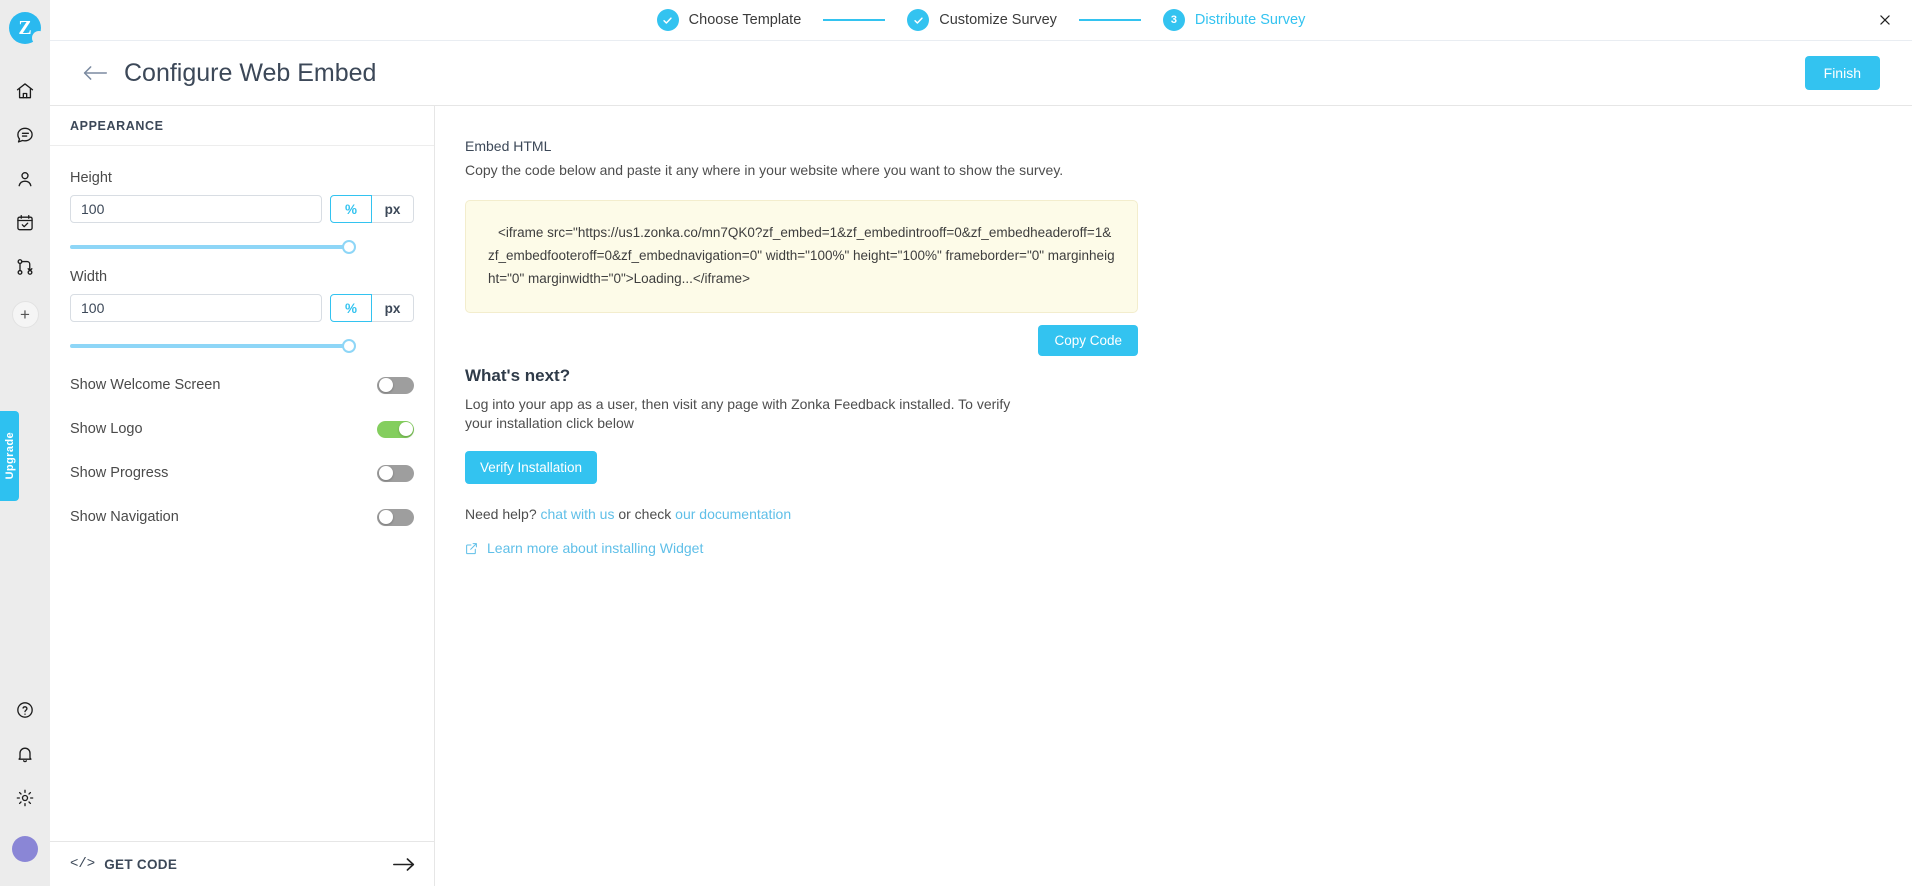 Image resolution: width=1912 pixels, height=886 pixels. What do you see at coordinates (998, 20) in the screenshot?
I see `step-label: Customize Survey` at bounding box center [998, 20].